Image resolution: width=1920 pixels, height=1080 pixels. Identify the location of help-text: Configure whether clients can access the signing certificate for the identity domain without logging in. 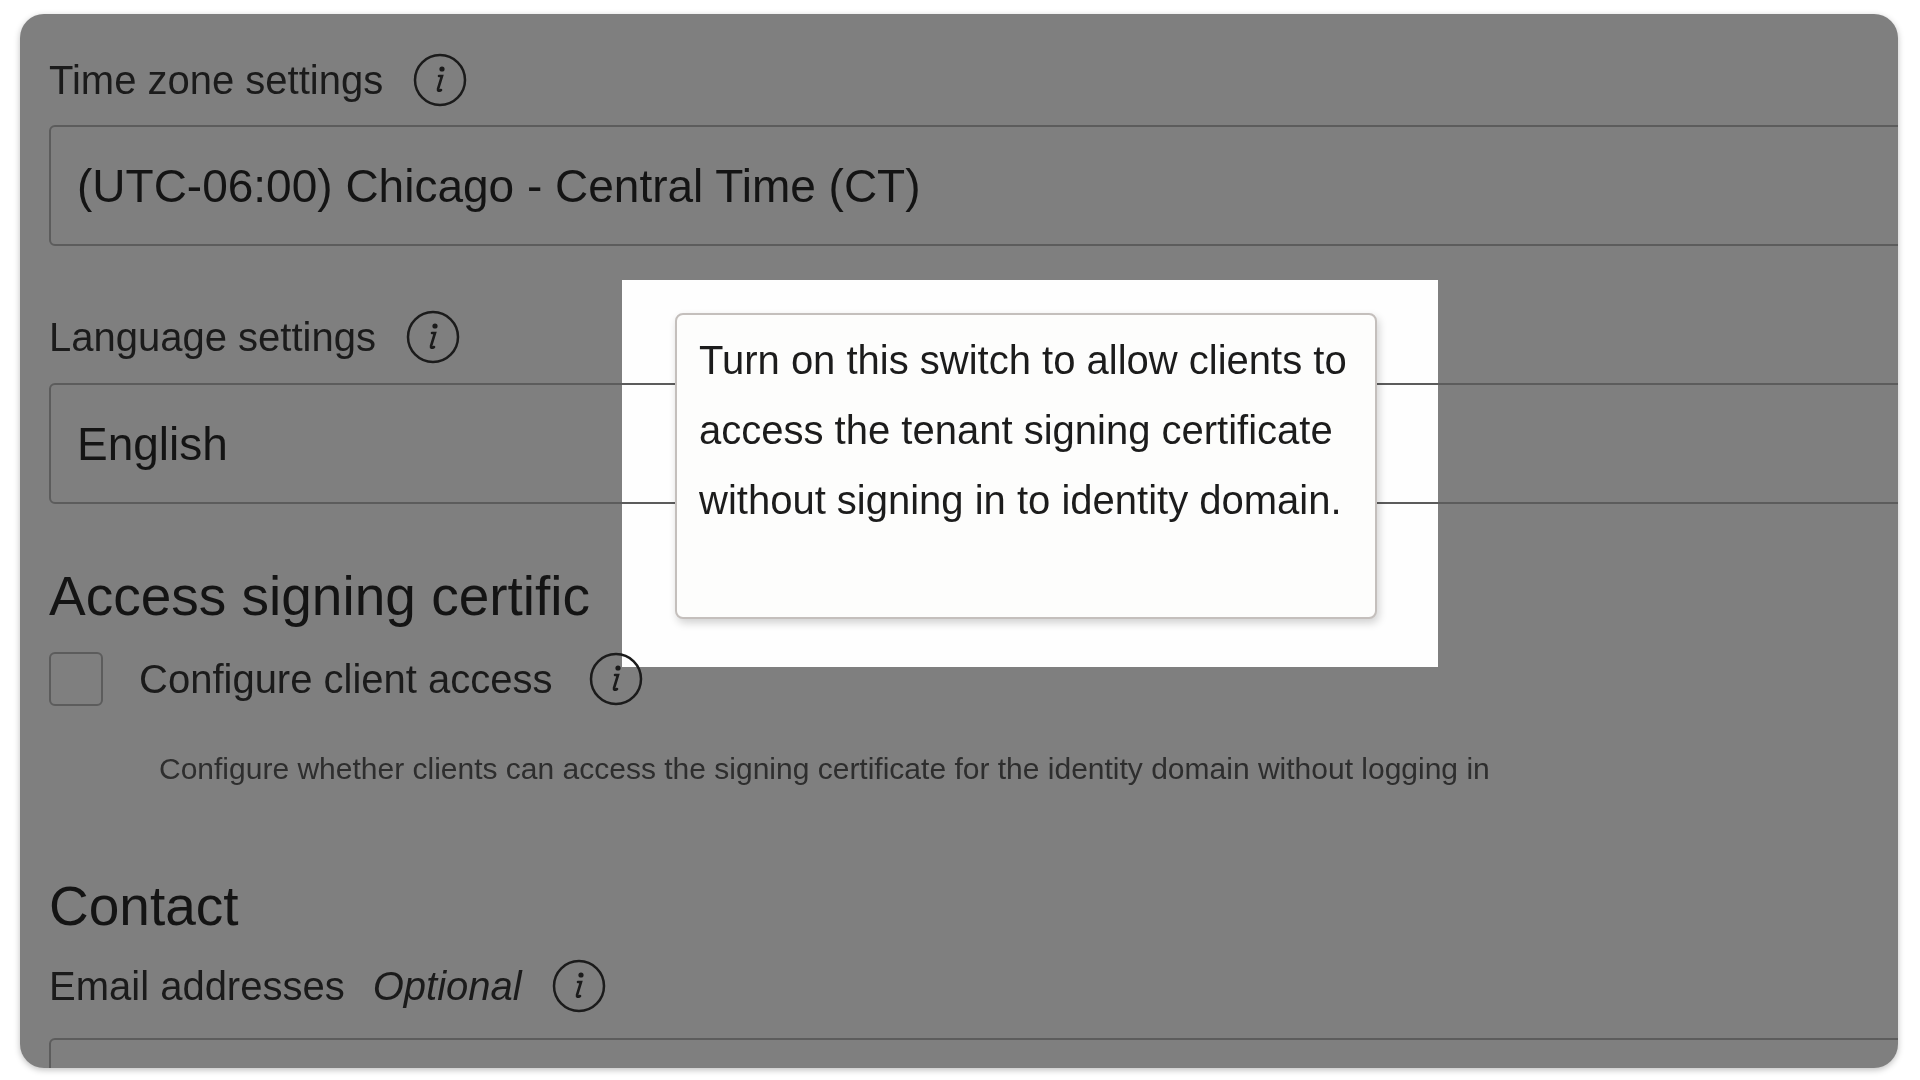
(825, 769).